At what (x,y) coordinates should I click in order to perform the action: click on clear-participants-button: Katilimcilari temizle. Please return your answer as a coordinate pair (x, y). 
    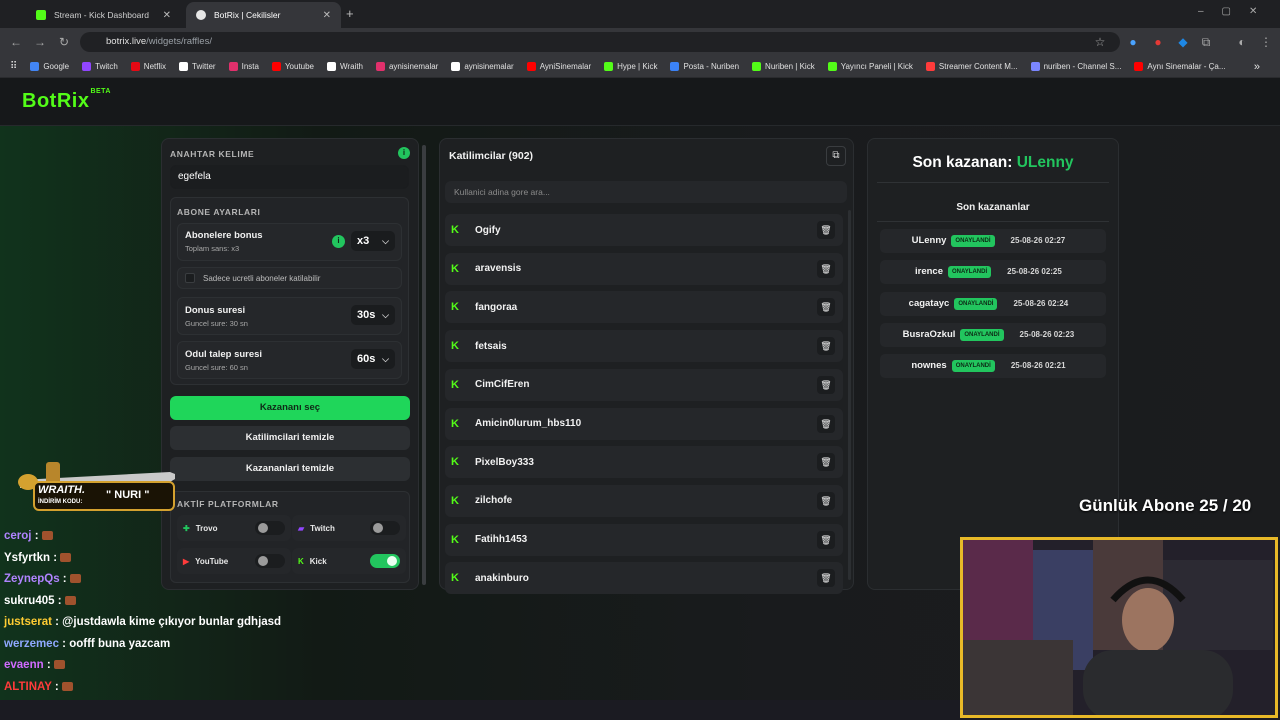
    Looking at the image, I should click on (290, 438).